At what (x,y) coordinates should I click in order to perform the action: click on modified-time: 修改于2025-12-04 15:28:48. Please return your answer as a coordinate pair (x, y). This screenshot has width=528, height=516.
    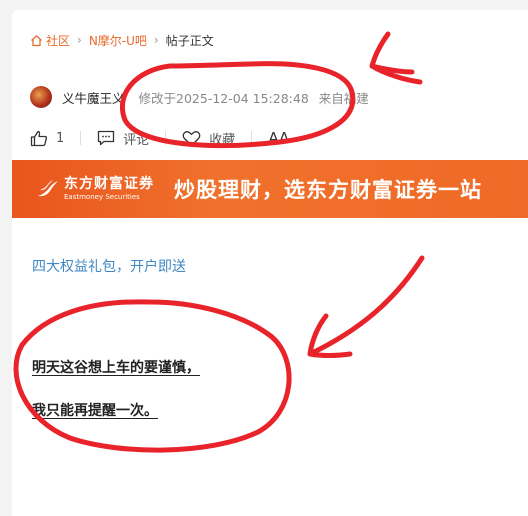
    Looking at the image, I should click on (223, 98).